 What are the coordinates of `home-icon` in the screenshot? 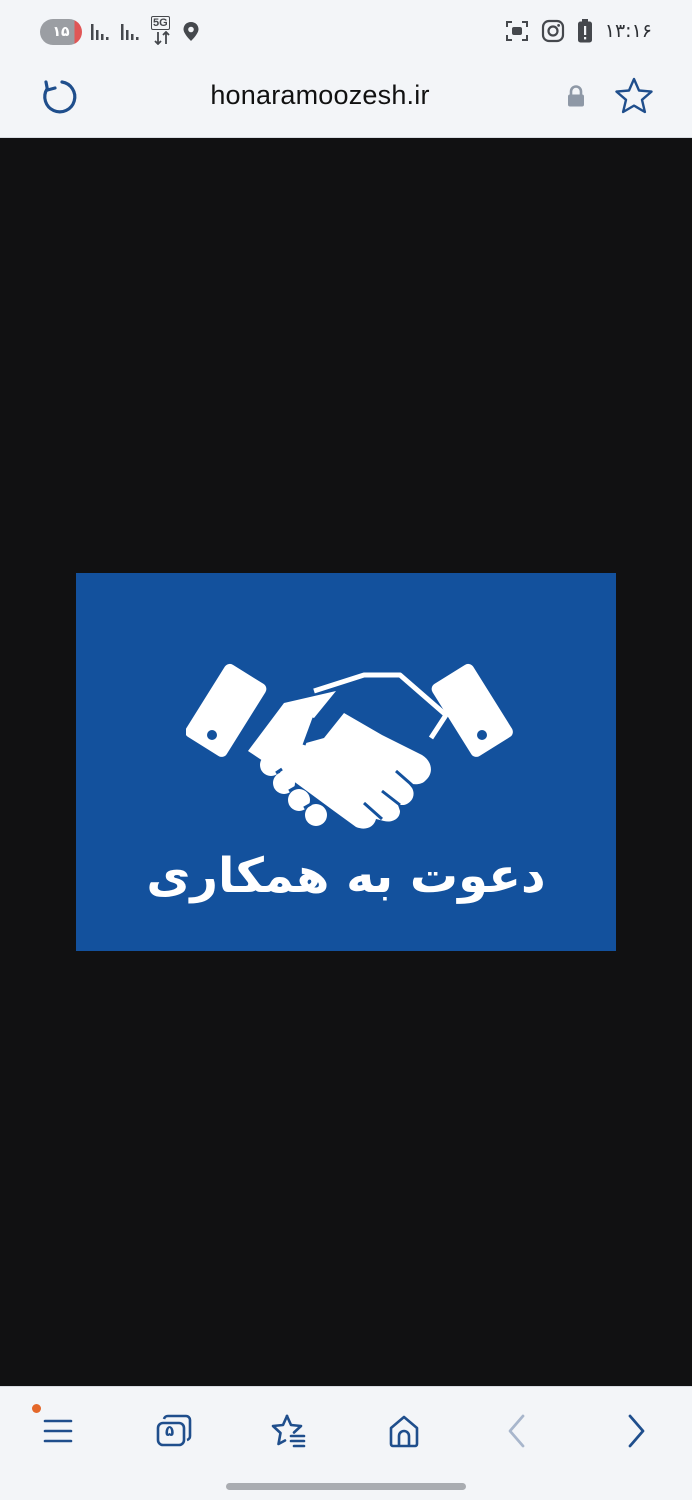 It's located at (404, 1431).